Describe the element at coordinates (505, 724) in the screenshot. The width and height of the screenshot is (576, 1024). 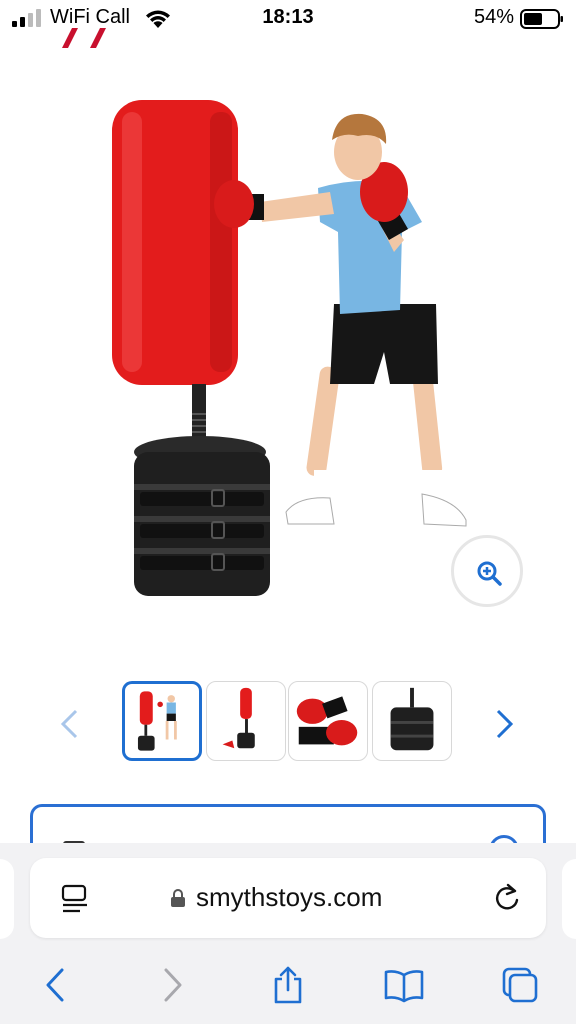
I see `thumbnail-next-arrow` at that location.